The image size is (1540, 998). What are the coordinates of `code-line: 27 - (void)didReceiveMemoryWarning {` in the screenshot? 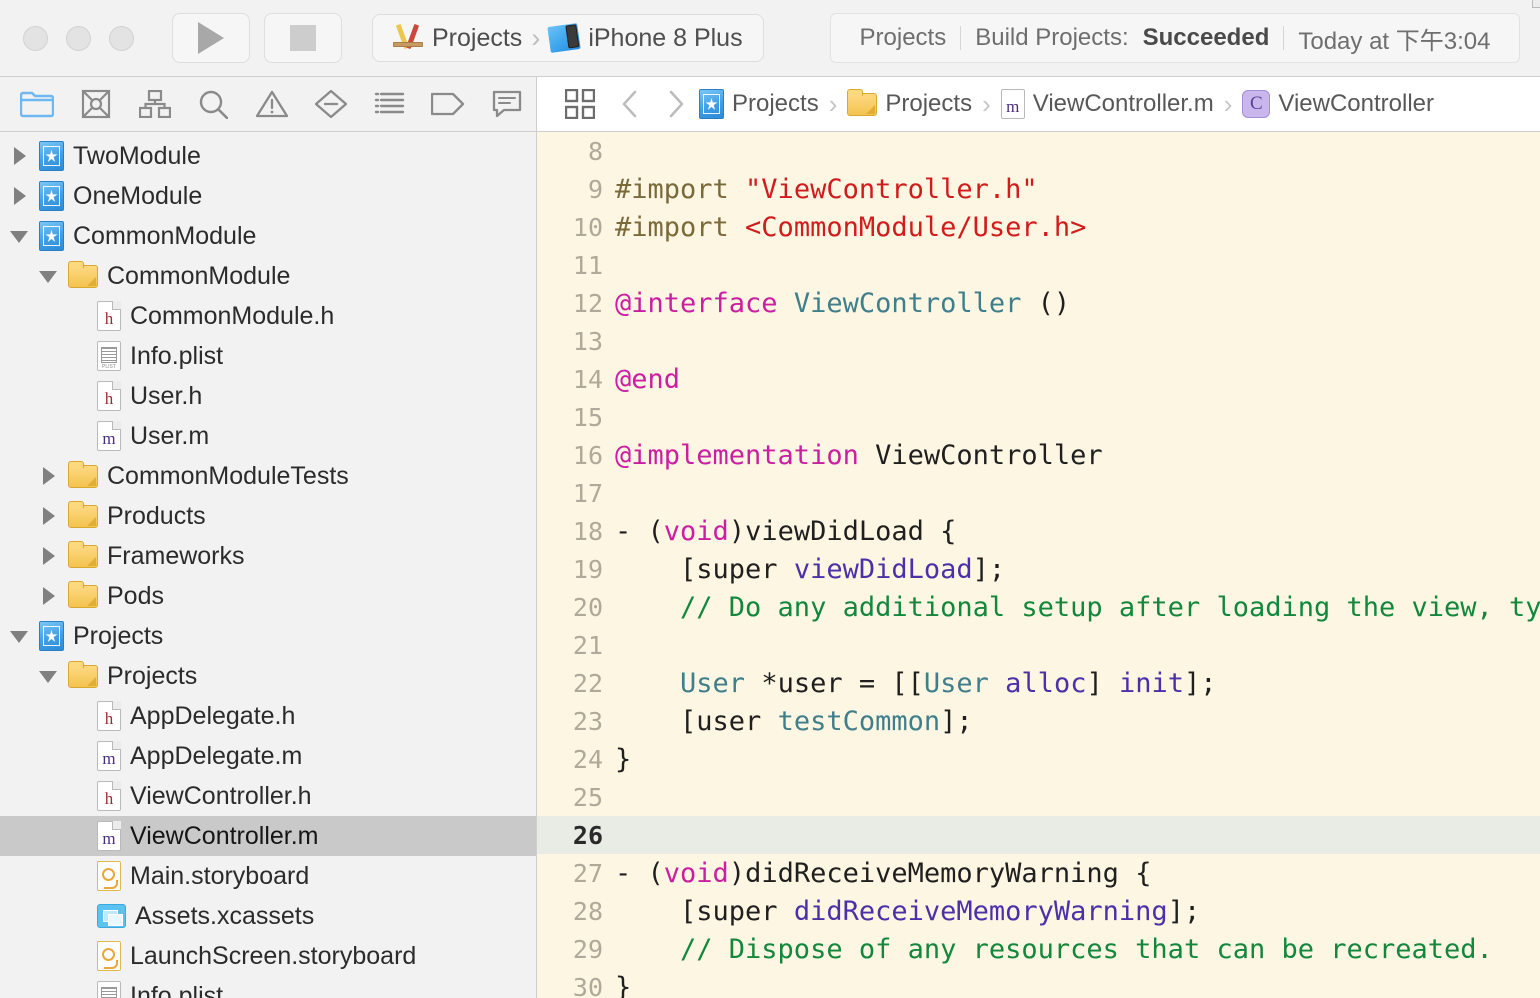 It's located at (1038, 873).